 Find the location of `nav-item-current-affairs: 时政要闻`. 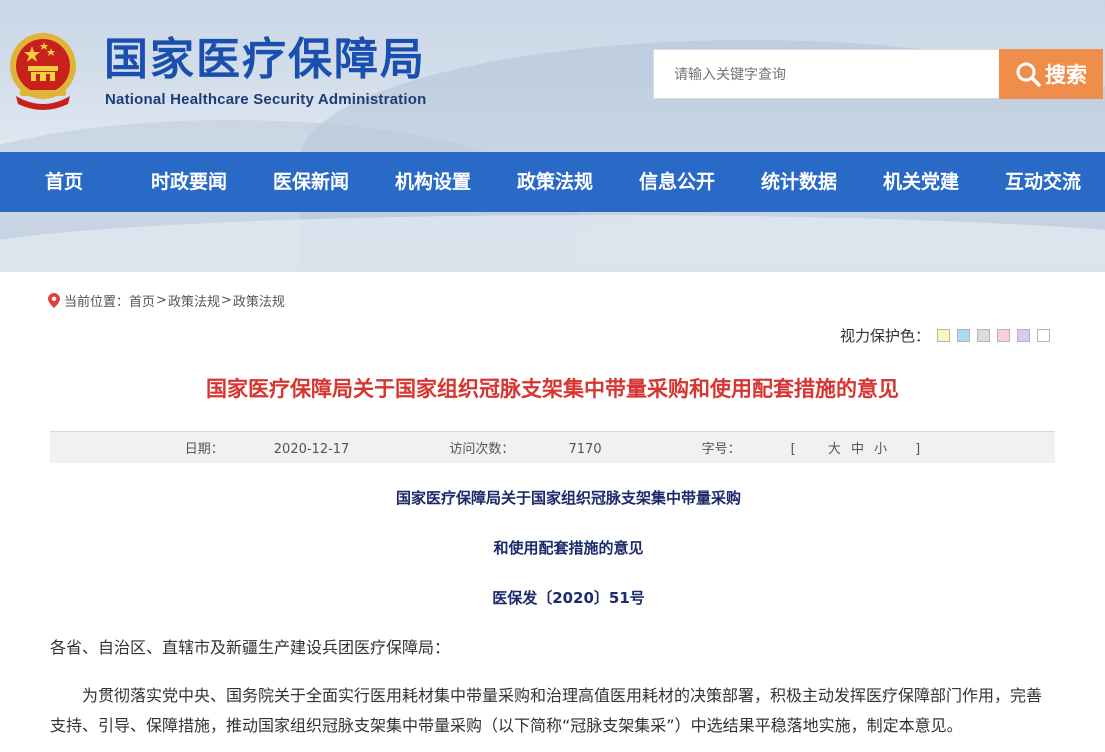

nav-item-current-affairs: 时政要闻 is located at coordinates (189, 182).